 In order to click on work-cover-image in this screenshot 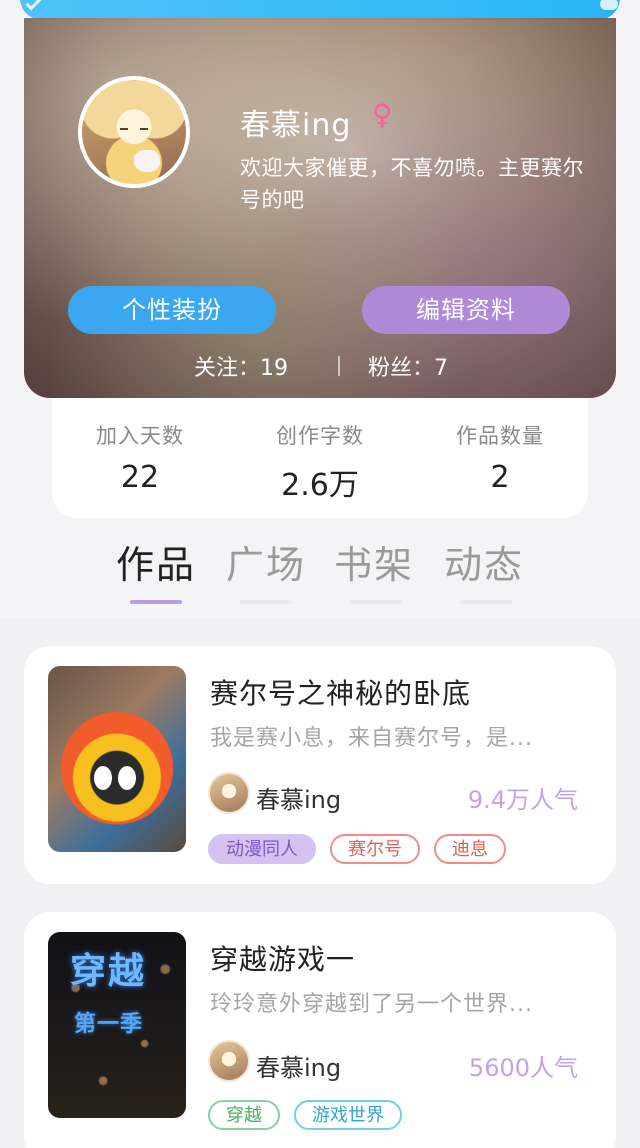, I will do `click(117, 759)`.